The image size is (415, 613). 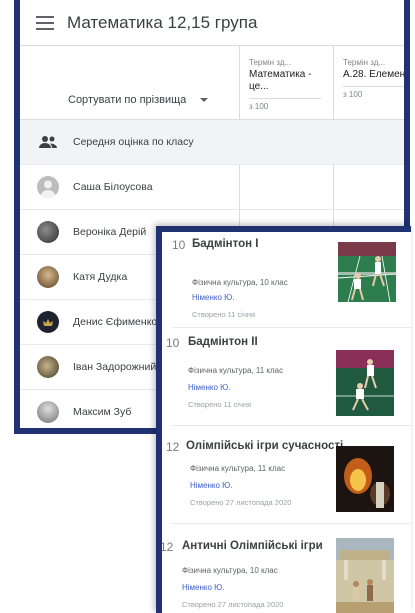 I want to click on group-icon, so click(x=48, y=142).